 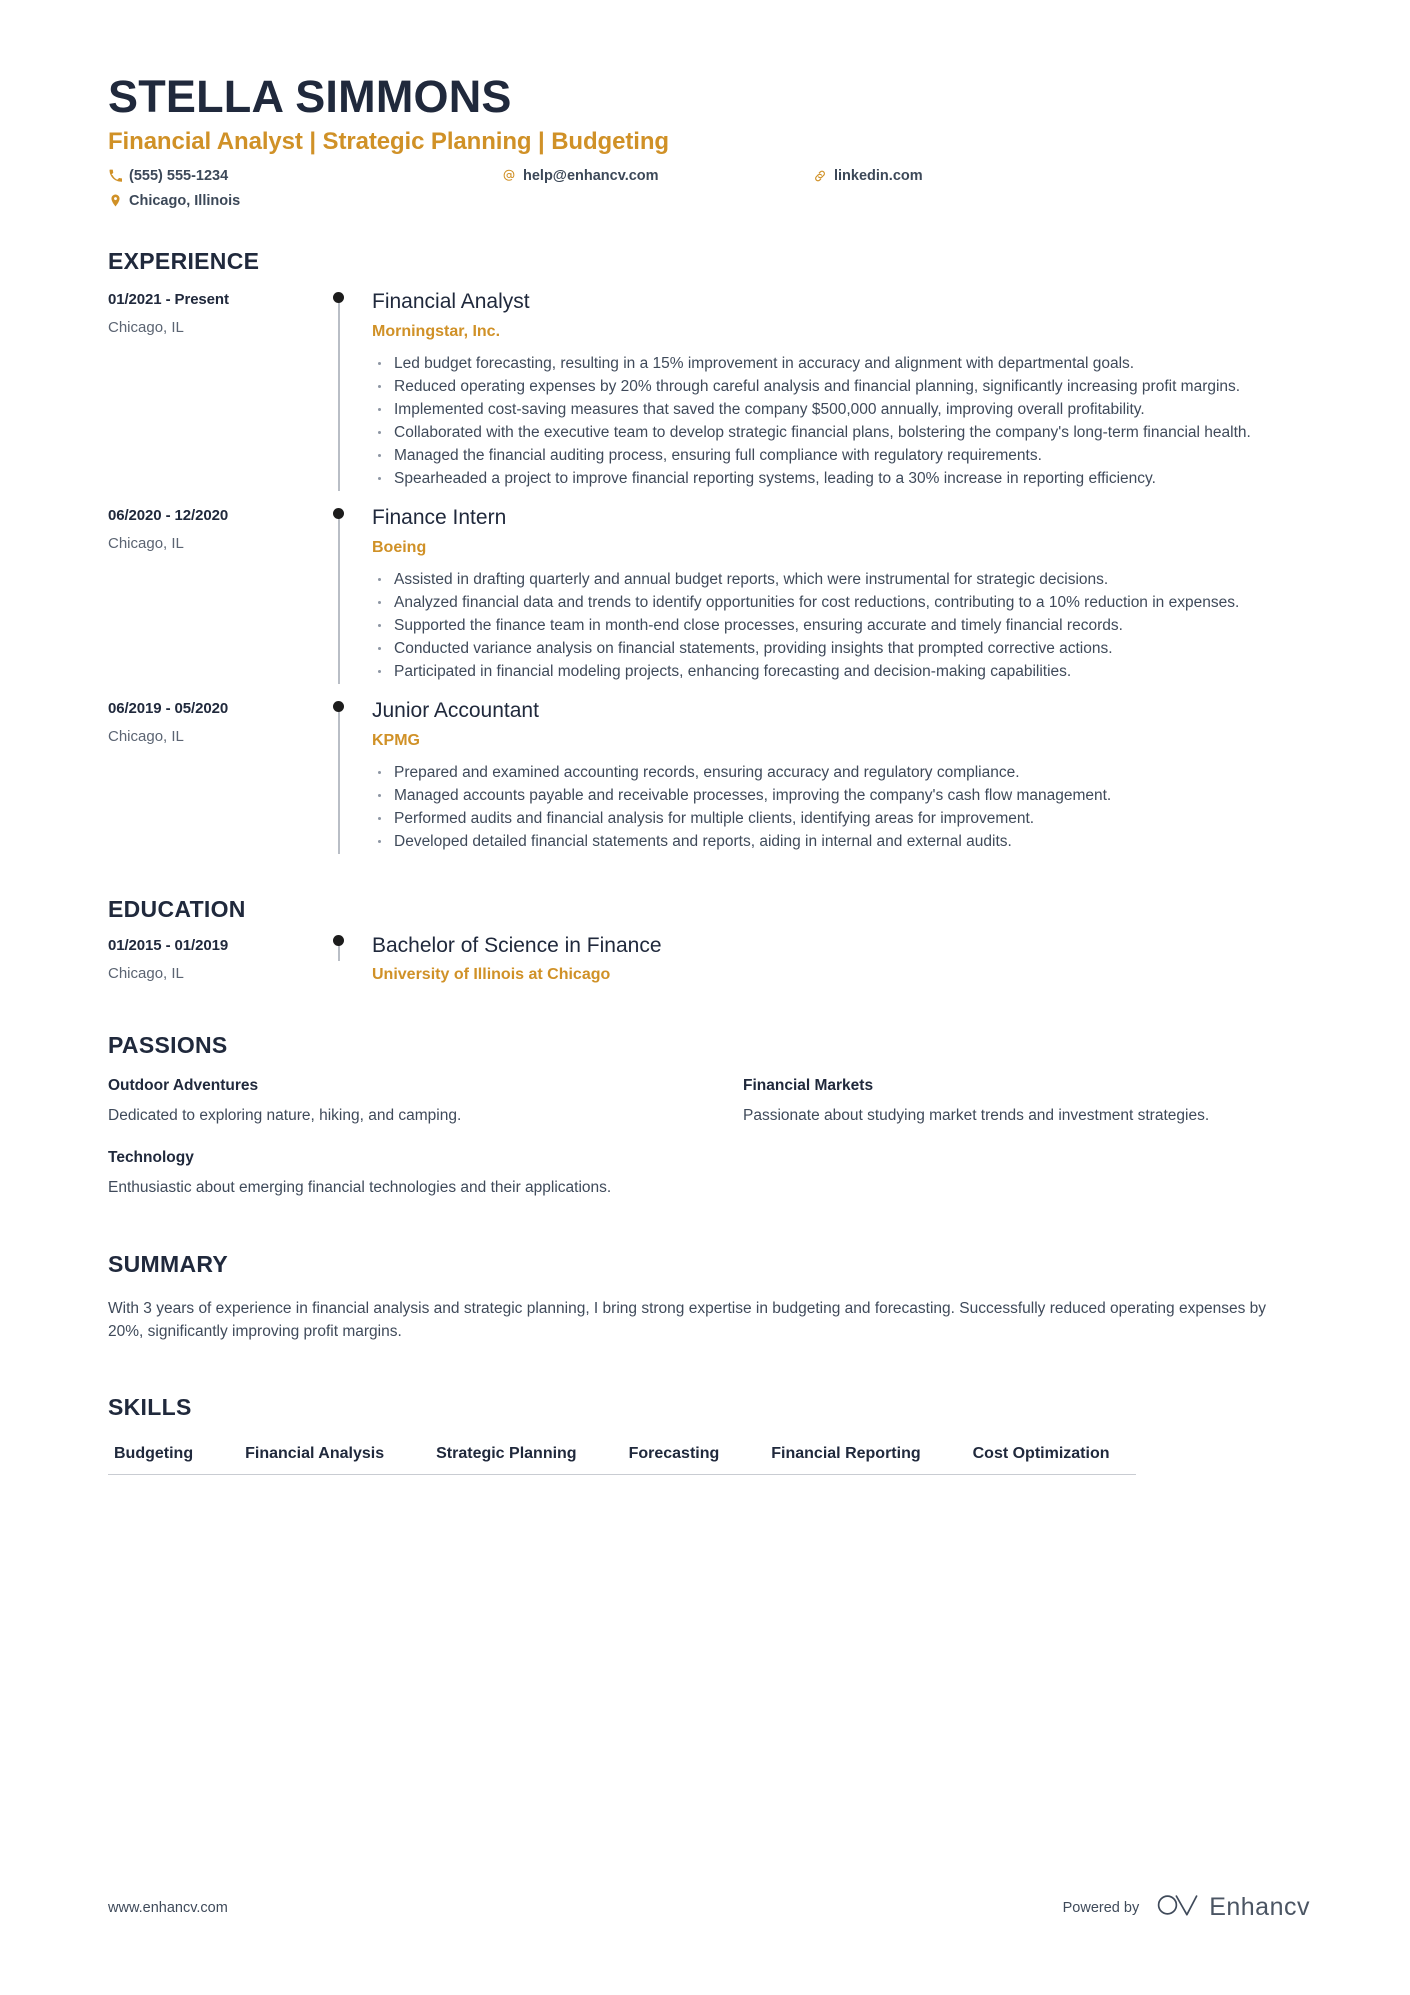 What do you see at coordinates (580, 176) in the screenshot?
I see `contact-email: help@enhancv.com` at bounding box center [580, 176].